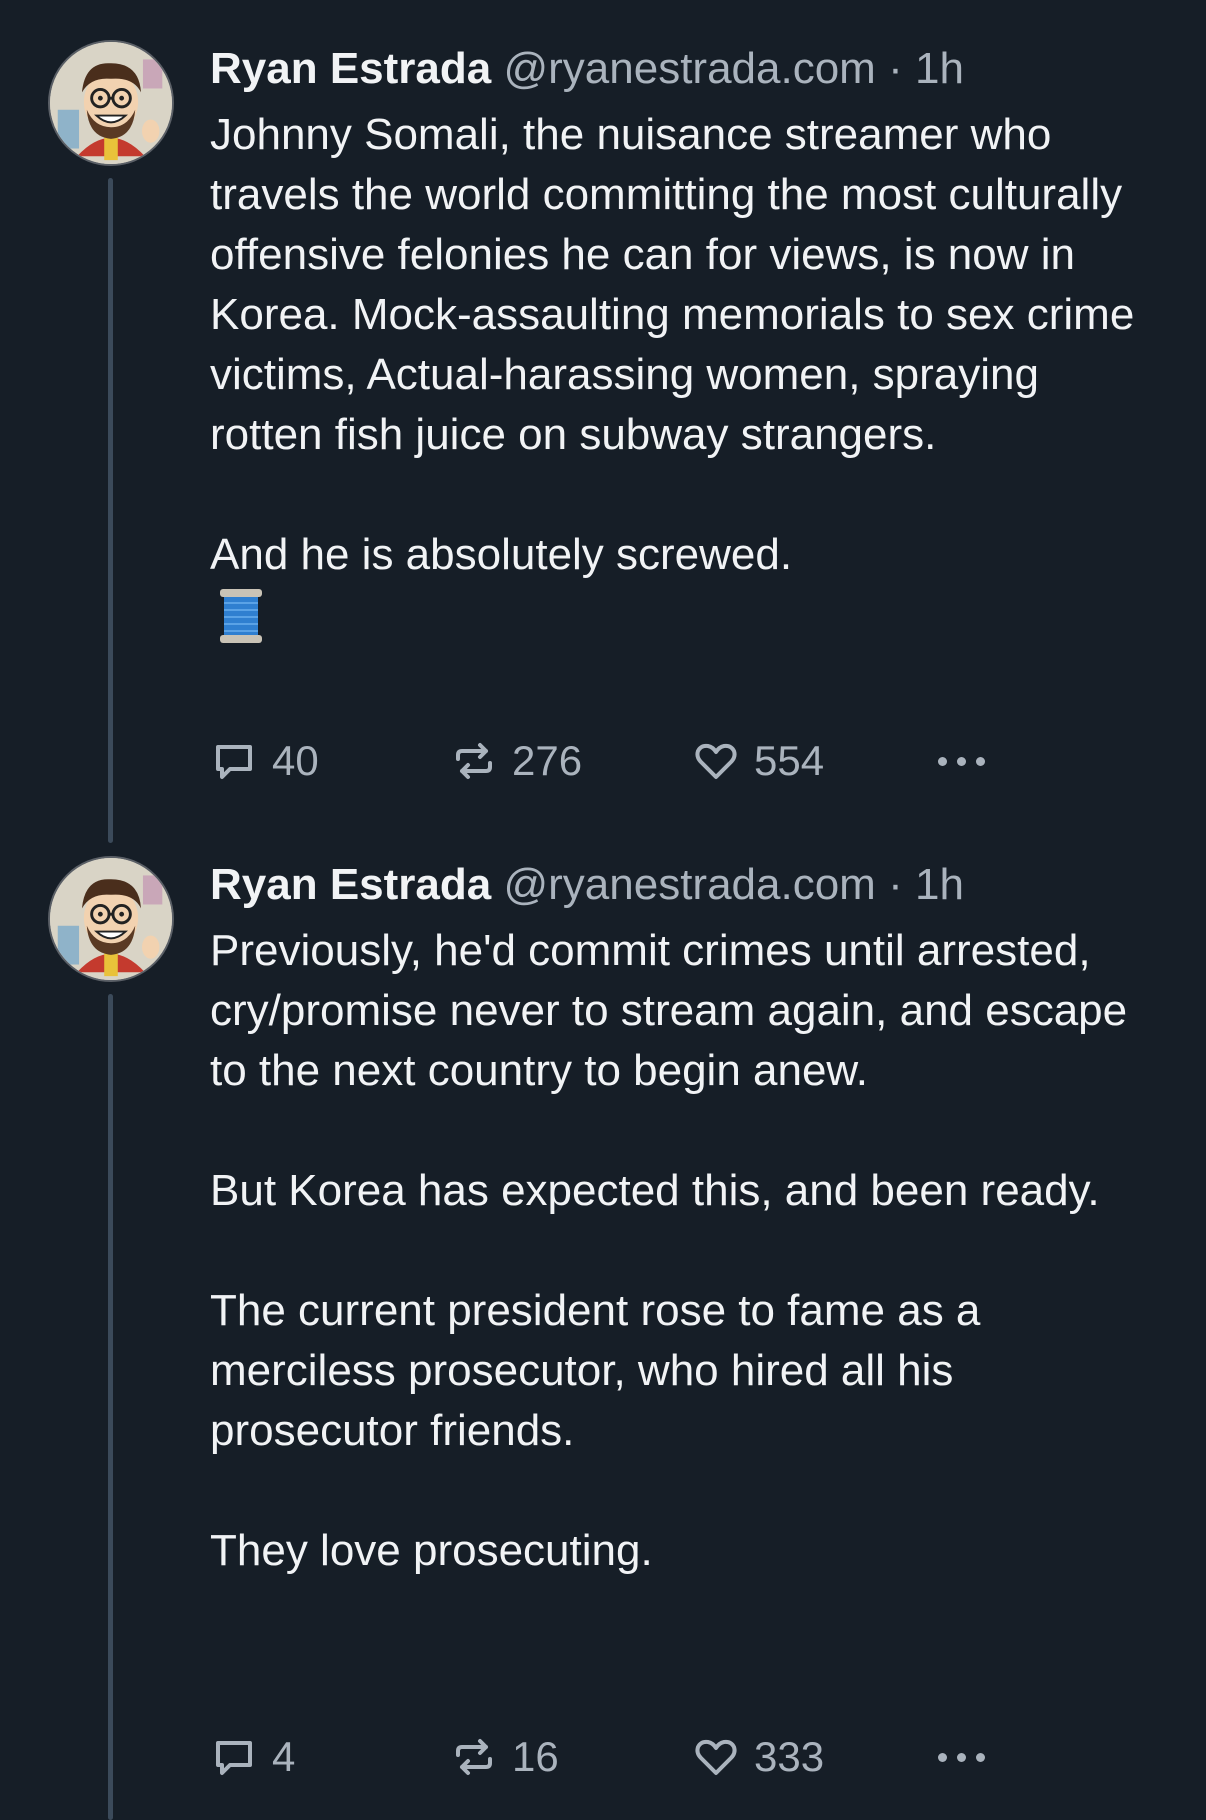 This screenshot has width=1206, height=1820. Describe the element at coordinates (295, 760) in the screenshot. I see `reply-count: 40` at that location.